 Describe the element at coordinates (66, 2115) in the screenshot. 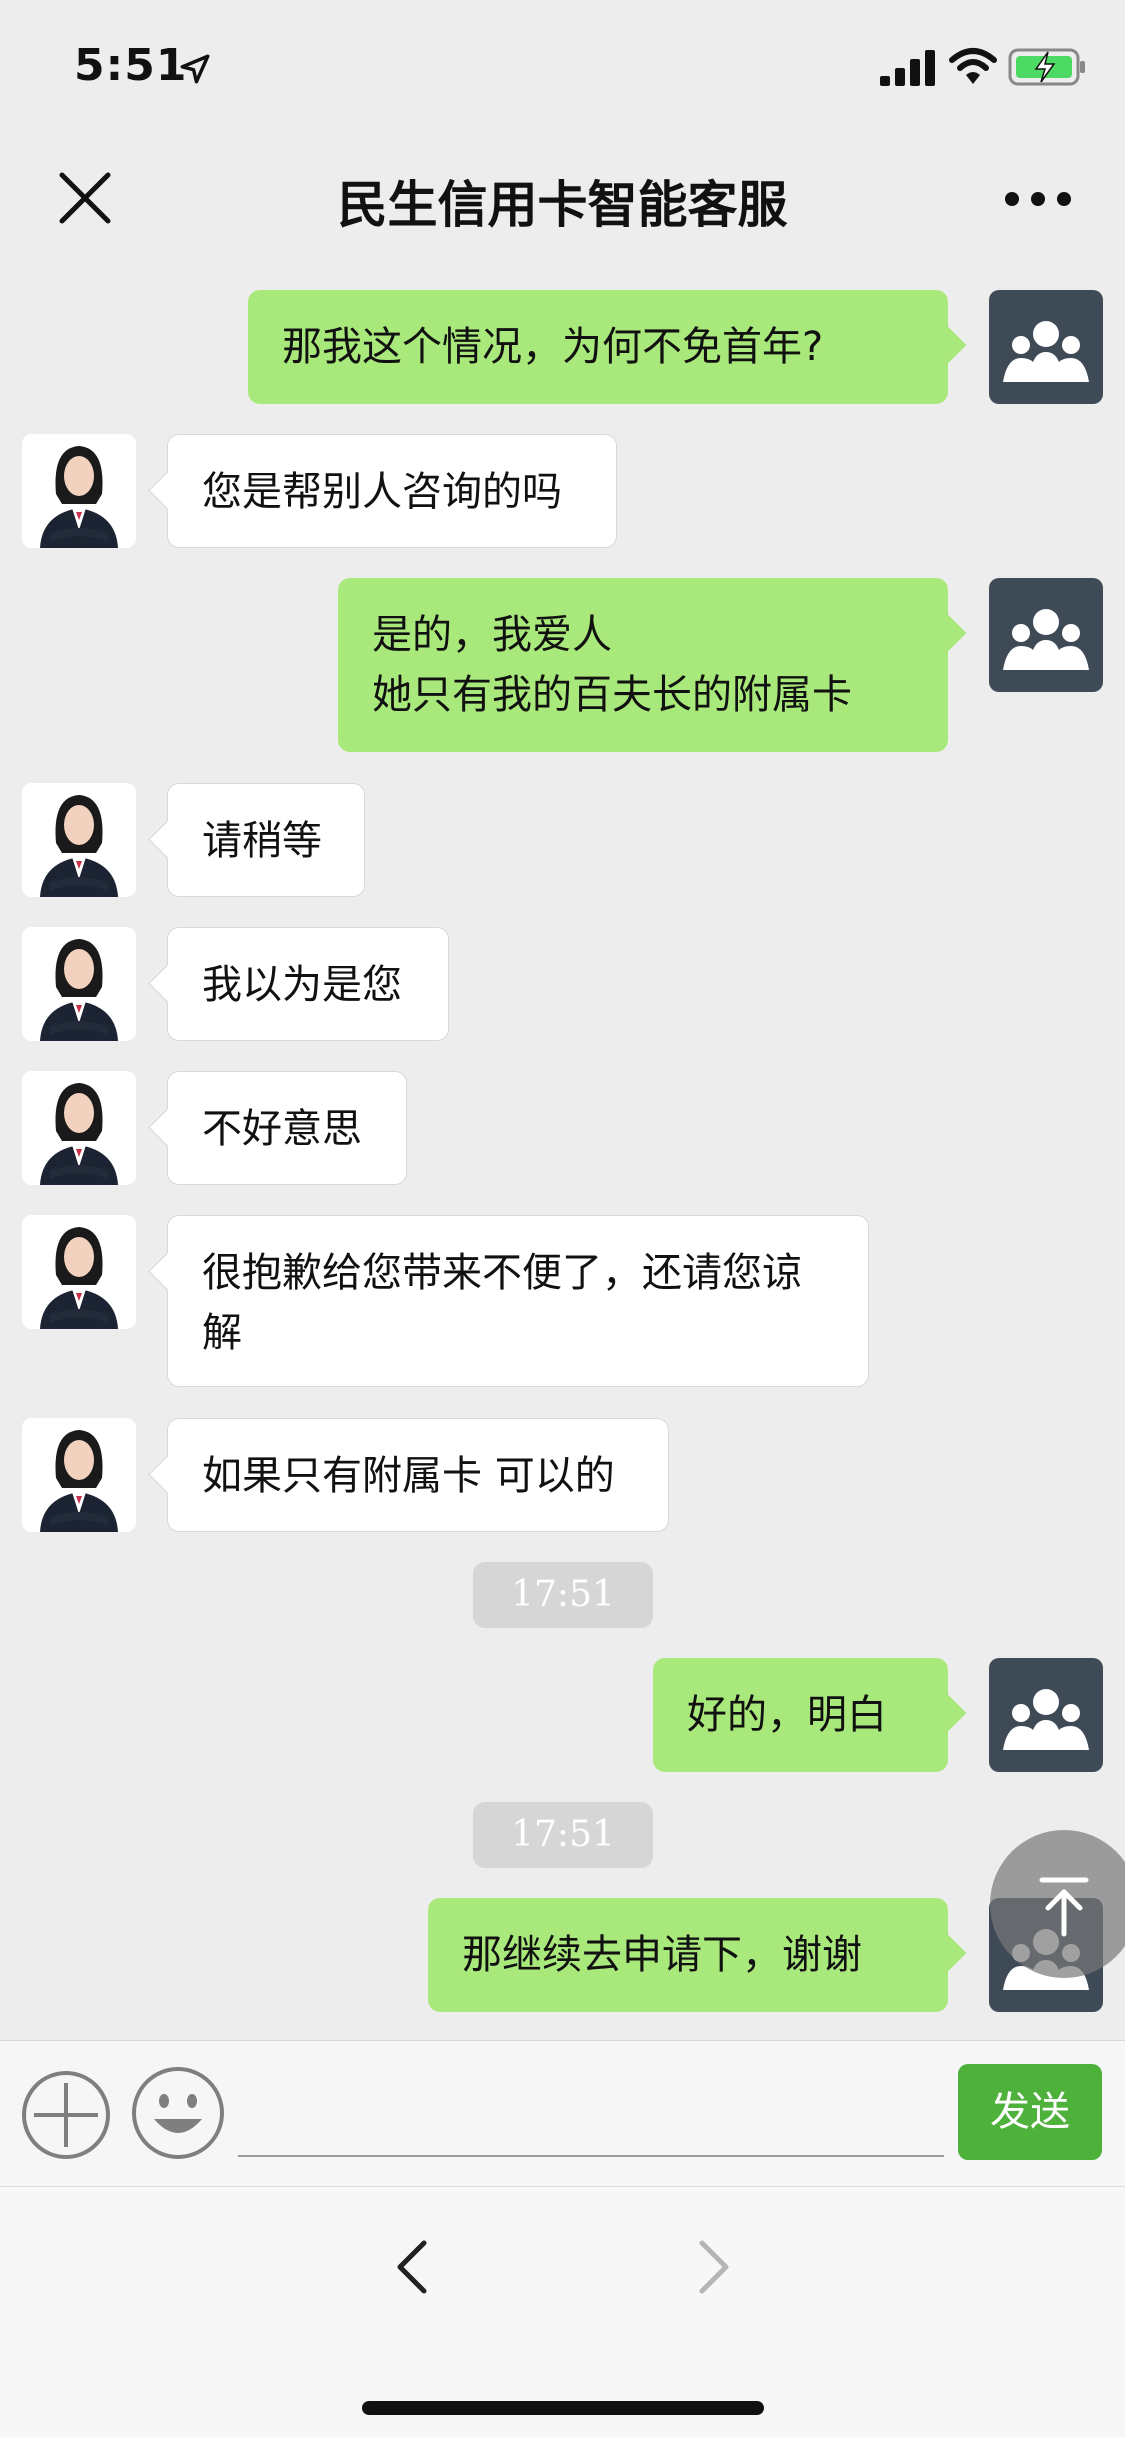

I see `plus-icon` at that location.